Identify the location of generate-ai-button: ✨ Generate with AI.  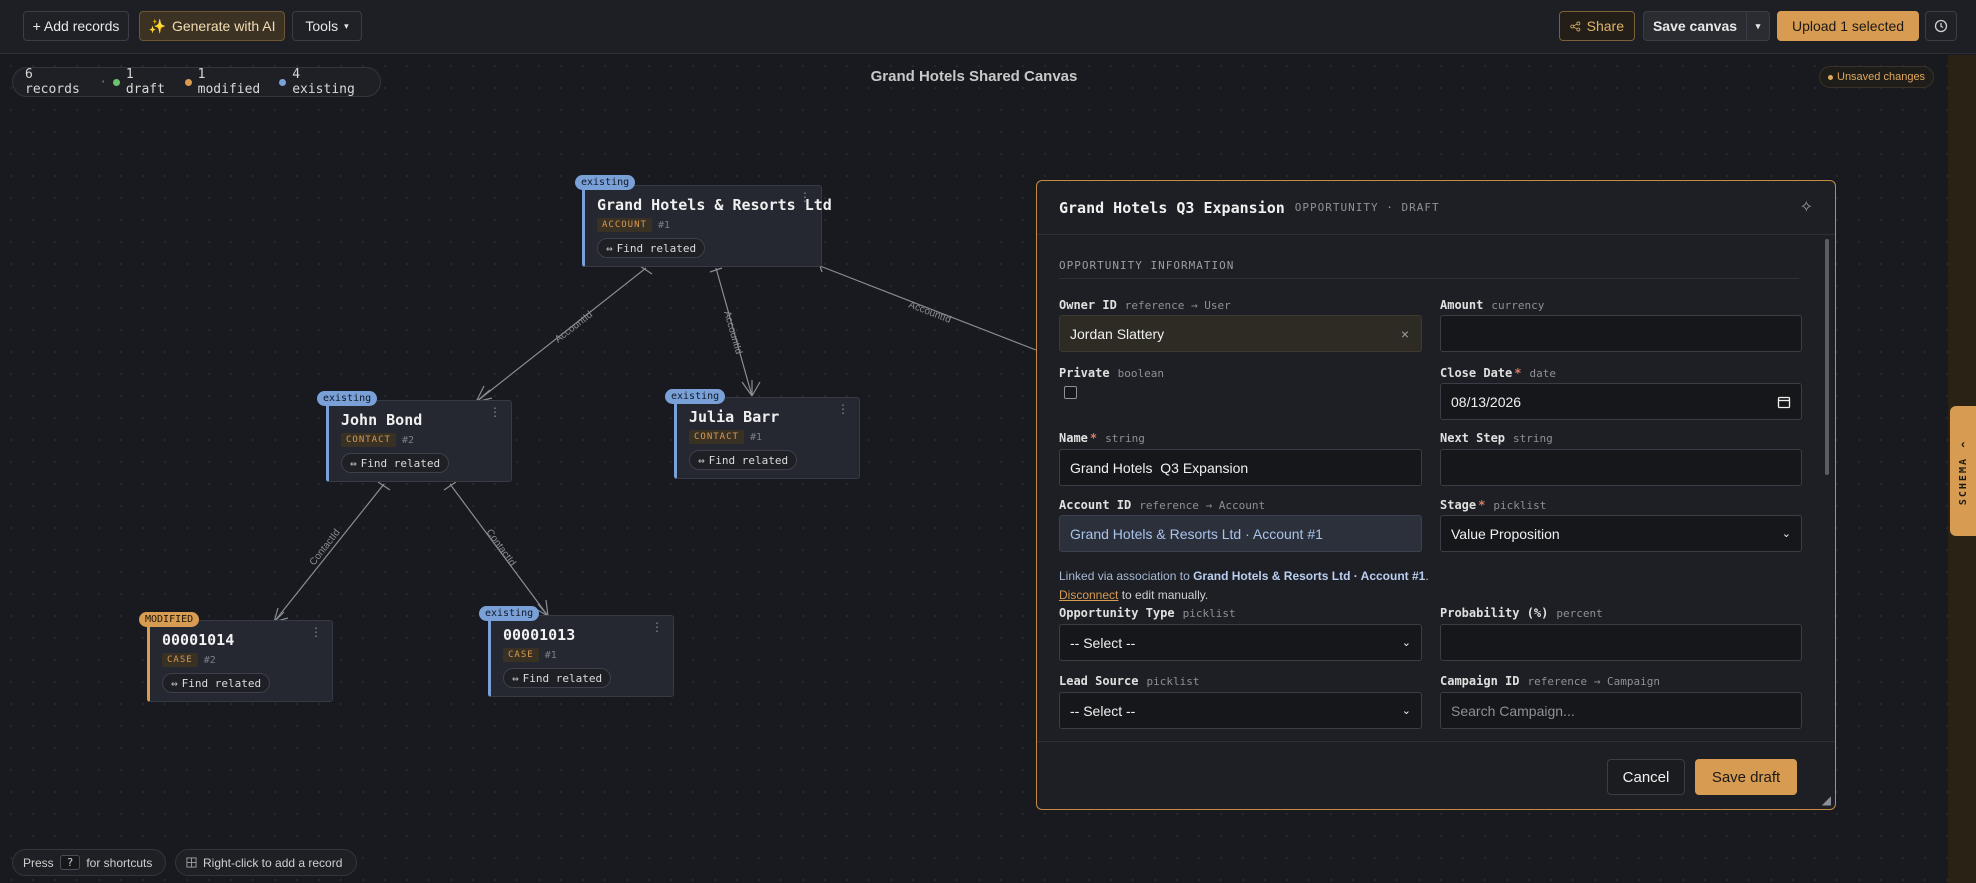
(212, 26).